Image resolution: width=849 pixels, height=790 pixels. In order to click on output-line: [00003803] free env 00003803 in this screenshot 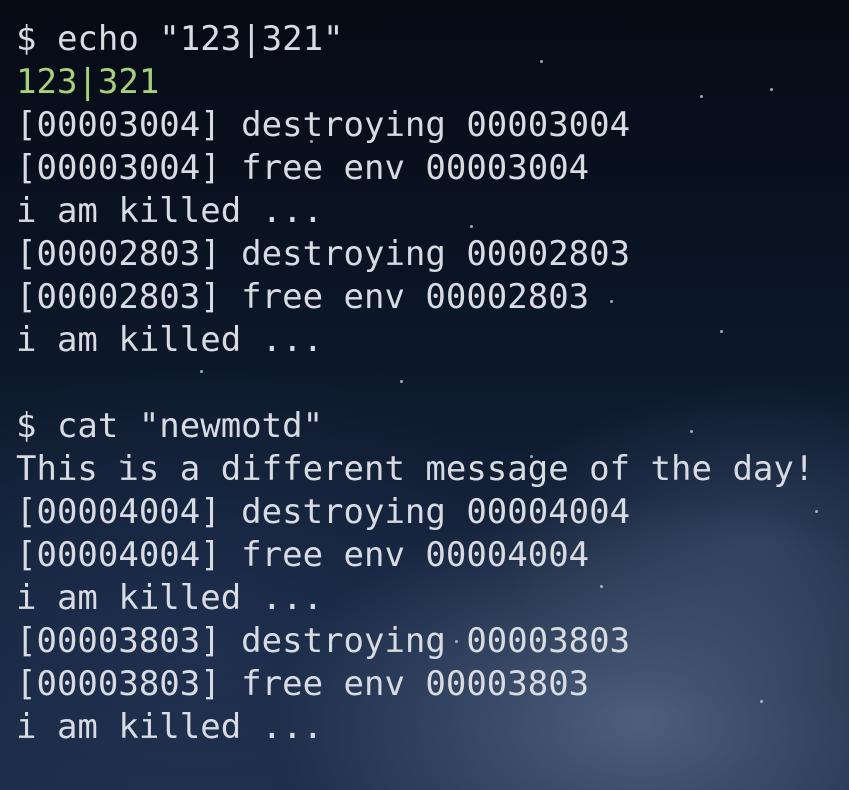, I will do `click(303, 684)`.